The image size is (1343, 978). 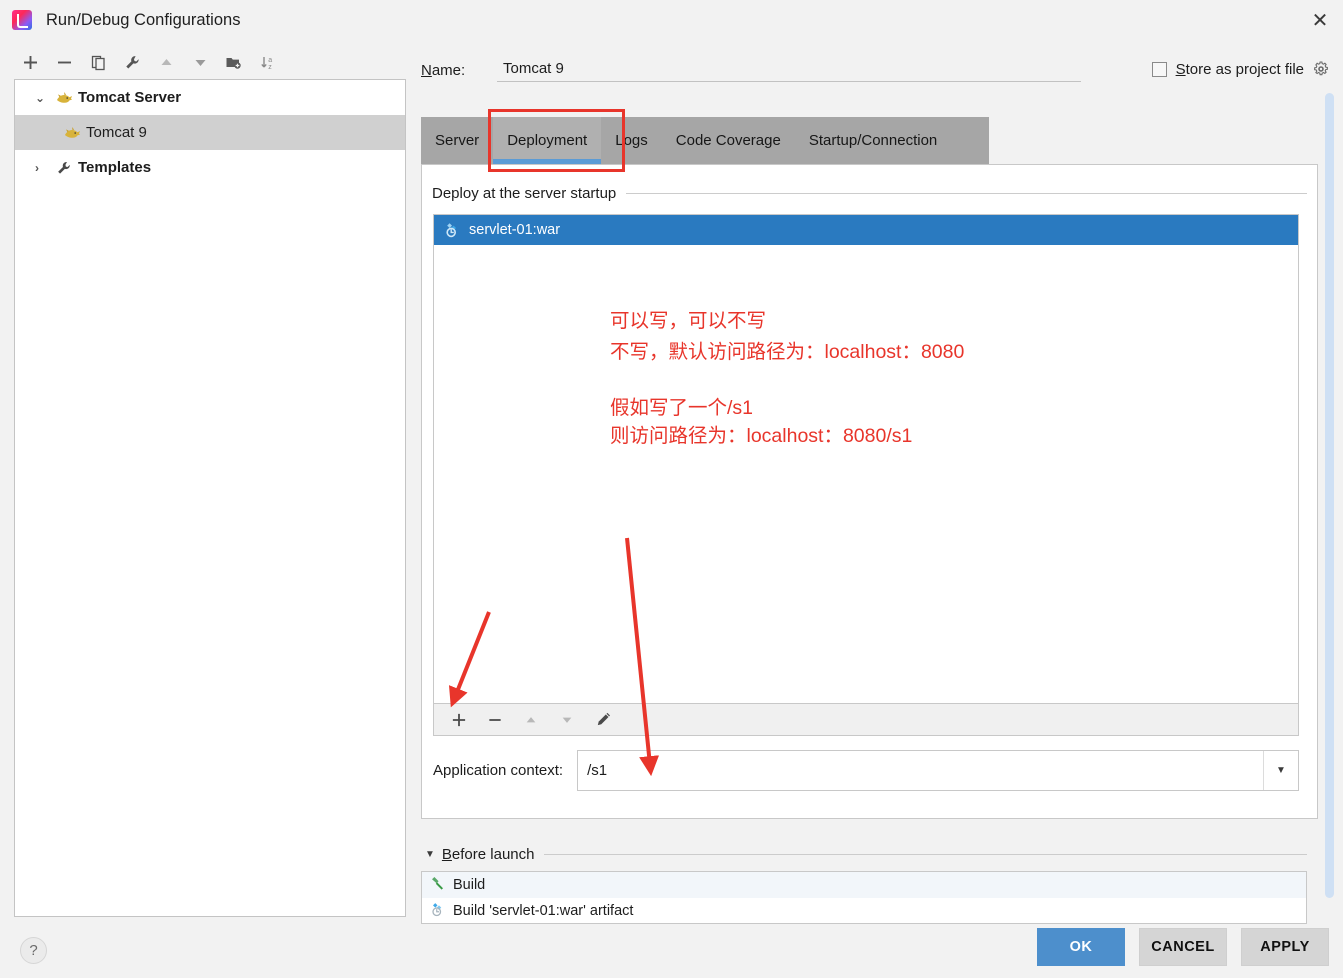 What do you see at coordinates (98, 62) in the screenshot?
I see `copy-configuration-button` at bounding box center [98, 62].